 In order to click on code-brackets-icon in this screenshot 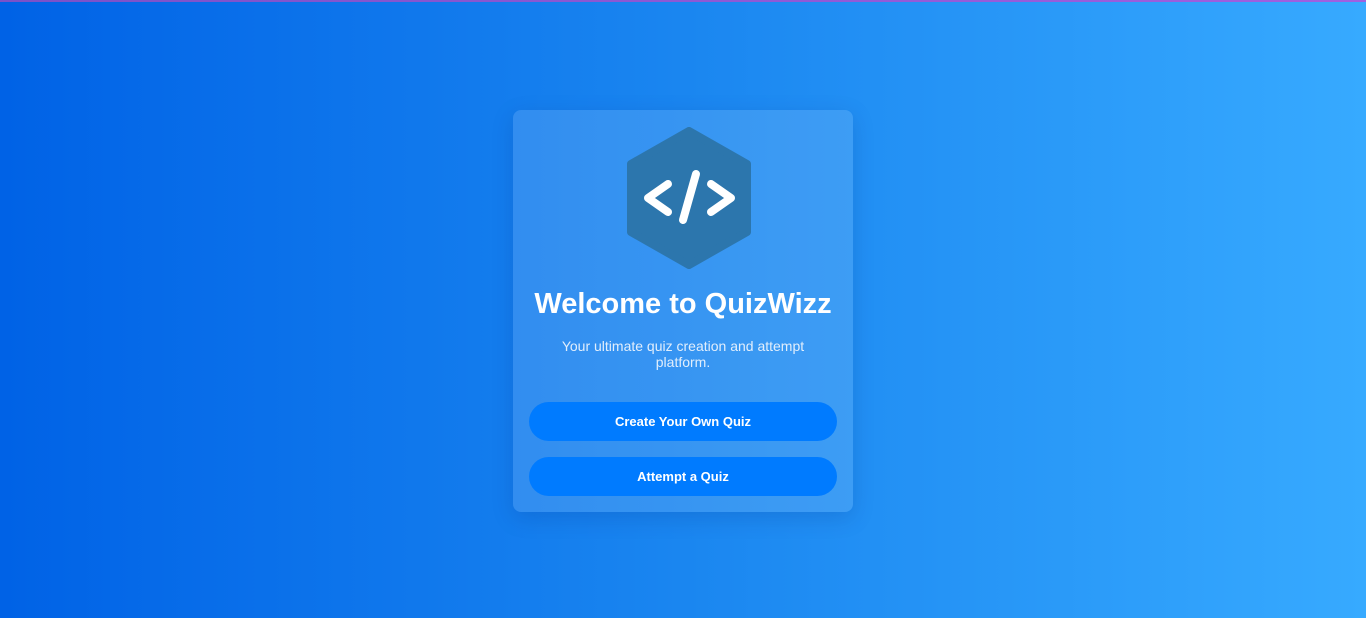, I will do `click(689, 198)`.